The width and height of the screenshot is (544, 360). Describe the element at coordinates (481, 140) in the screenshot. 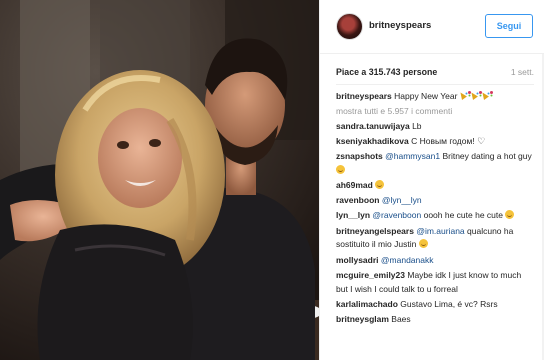

I see `heart-outline-icon: ♡` at that location.